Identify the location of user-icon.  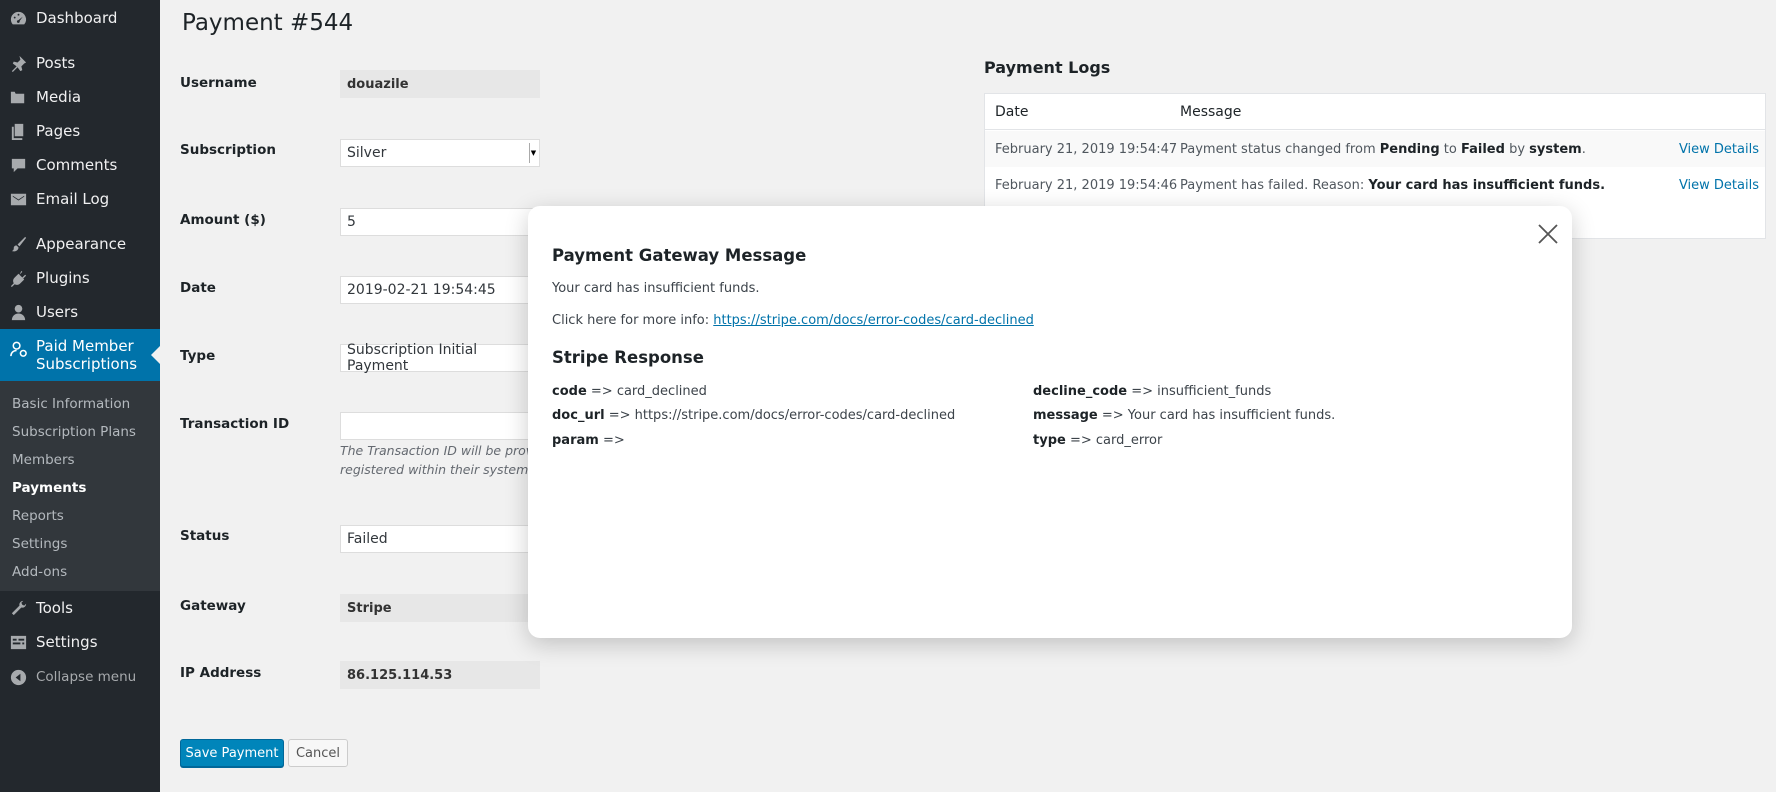
(18, 312).